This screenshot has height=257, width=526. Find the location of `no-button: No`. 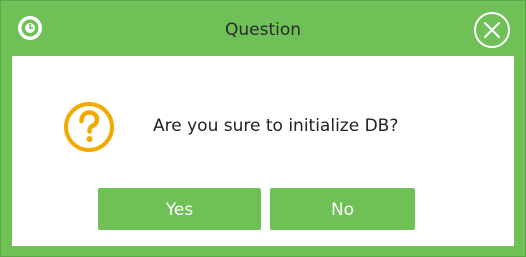

no-button: No is located at coordinates (342, 209).